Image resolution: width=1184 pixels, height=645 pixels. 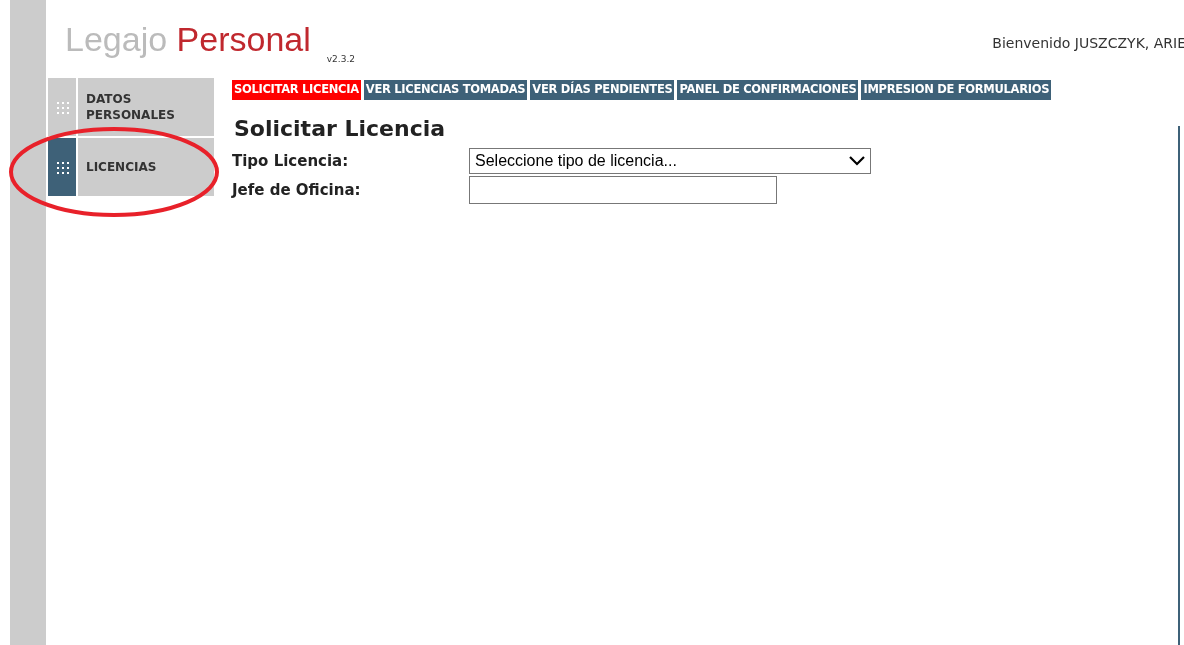 I want to click on nav-tab: SOLICITAR LICENCIA, so click(x=296, y=90).